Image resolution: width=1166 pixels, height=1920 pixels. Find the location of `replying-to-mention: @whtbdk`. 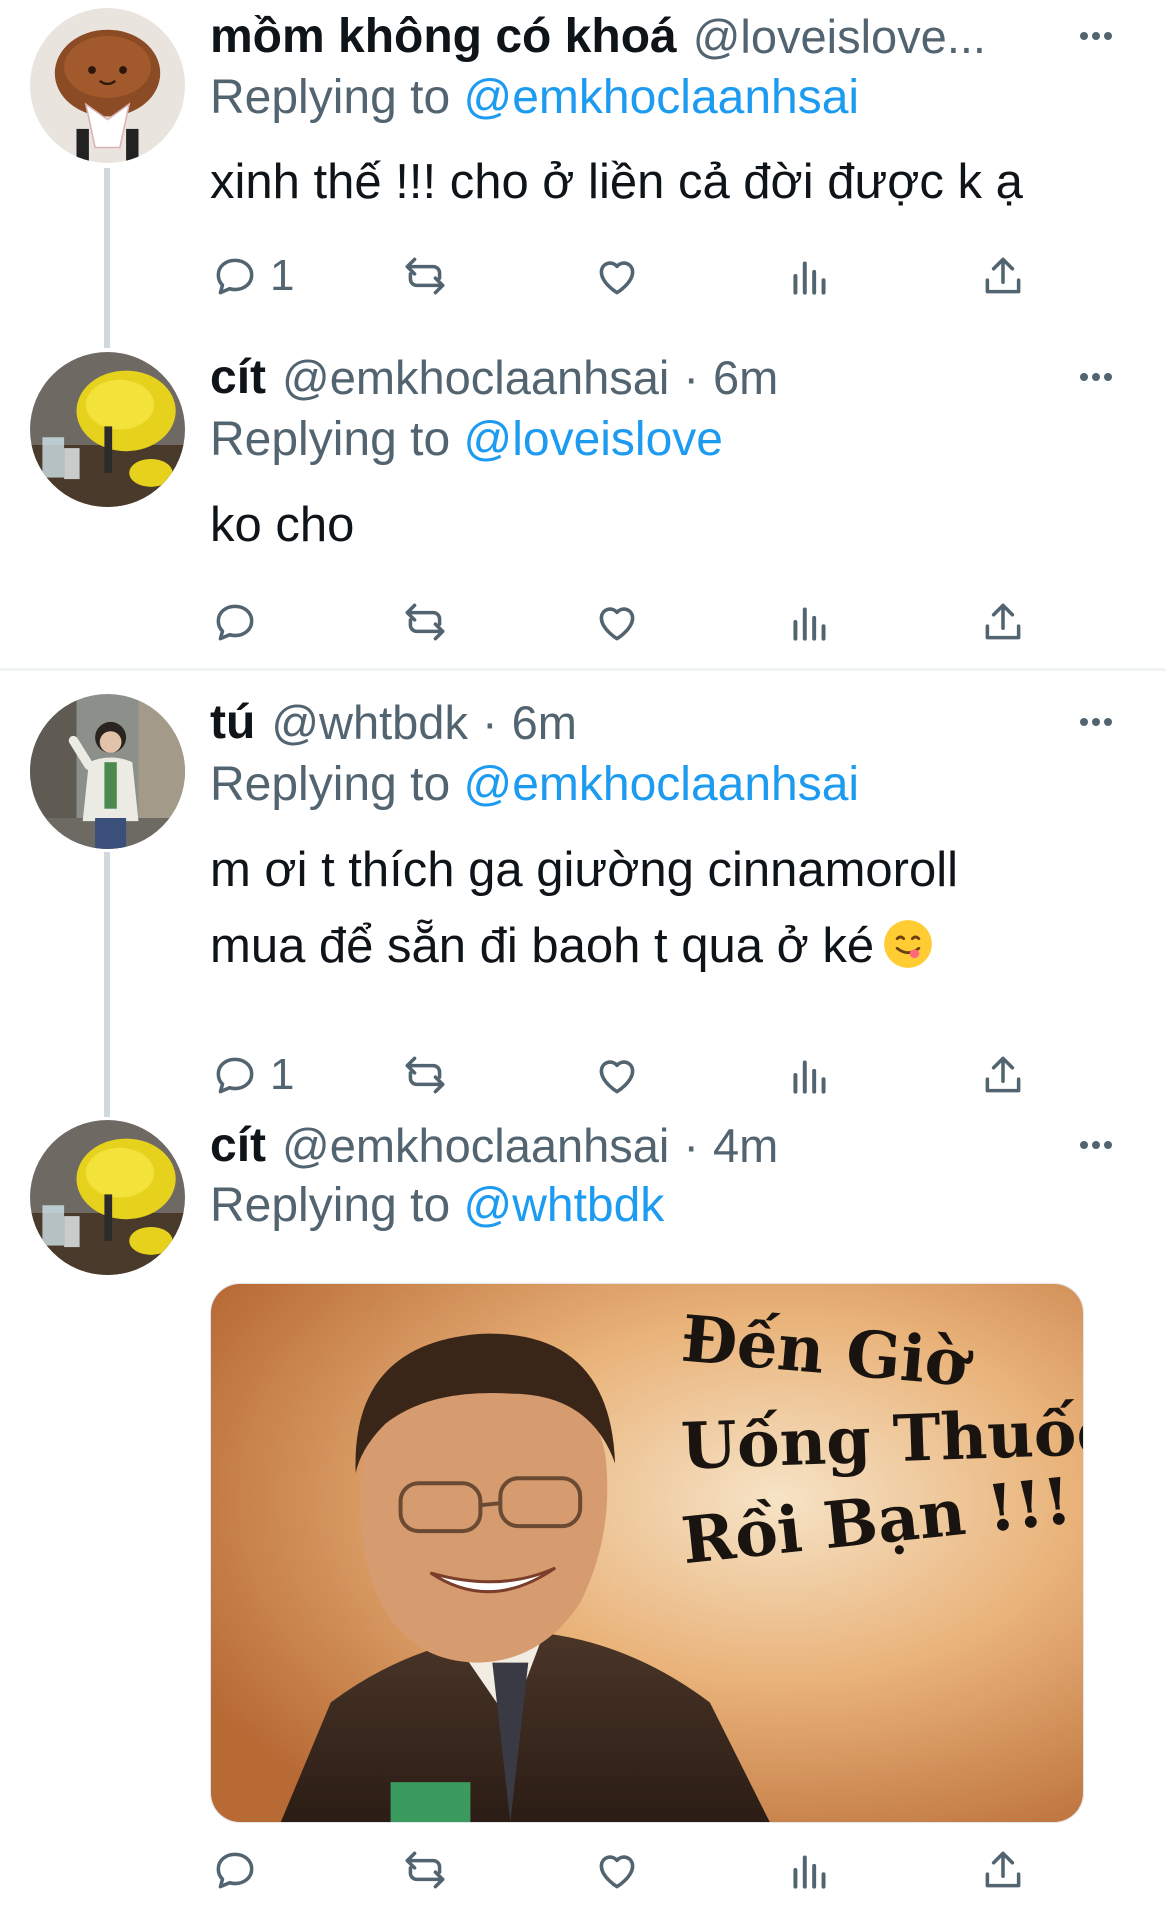

replying-to-mention: @whtbdk is located at coordinates (563, 1205).